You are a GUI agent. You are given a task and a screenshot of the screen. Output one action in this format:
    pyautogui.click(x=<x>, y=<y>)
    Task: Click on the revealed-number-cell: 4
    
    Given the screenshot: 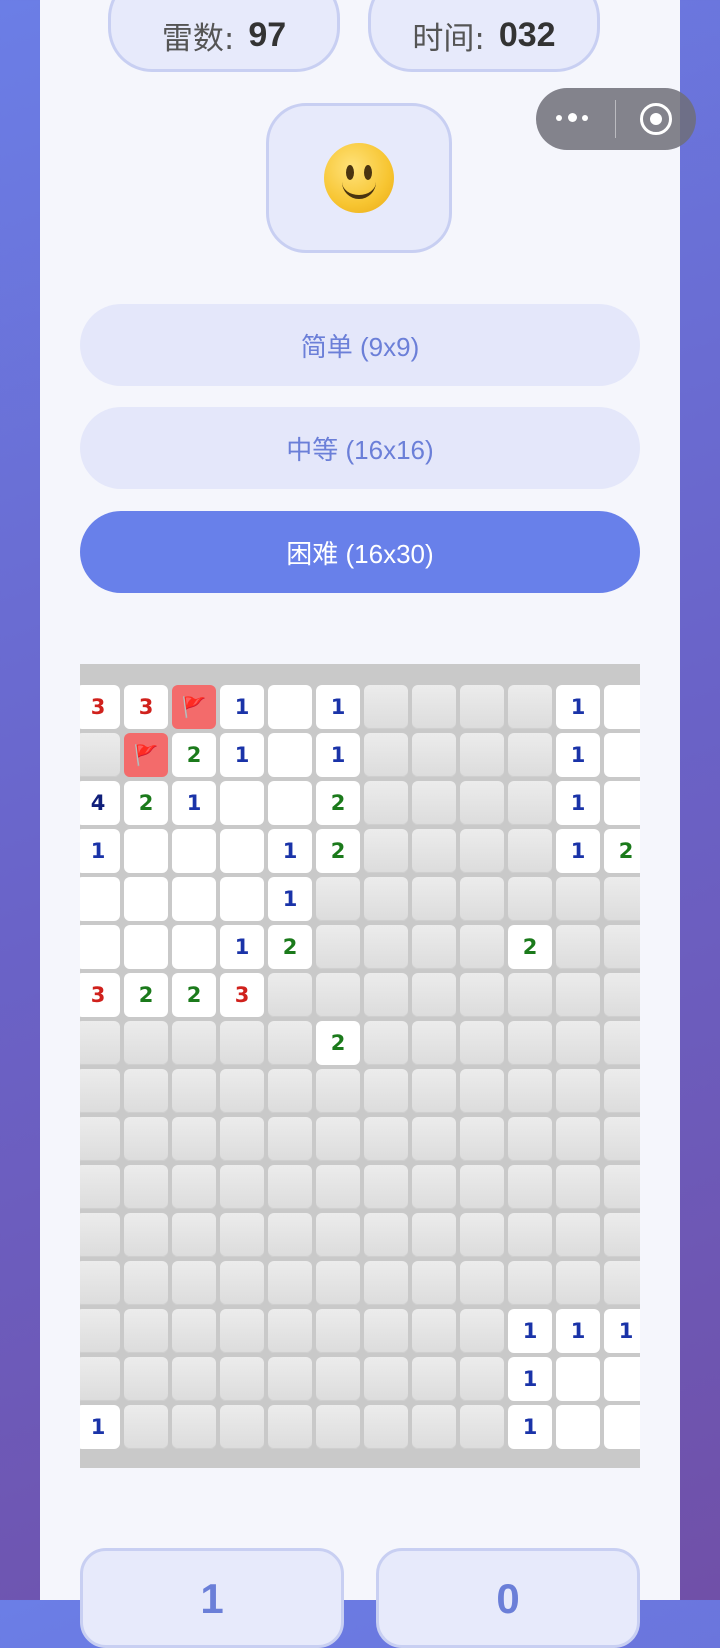 What is the action you would take?
    pyautogui.click(x=100, y=803)
    